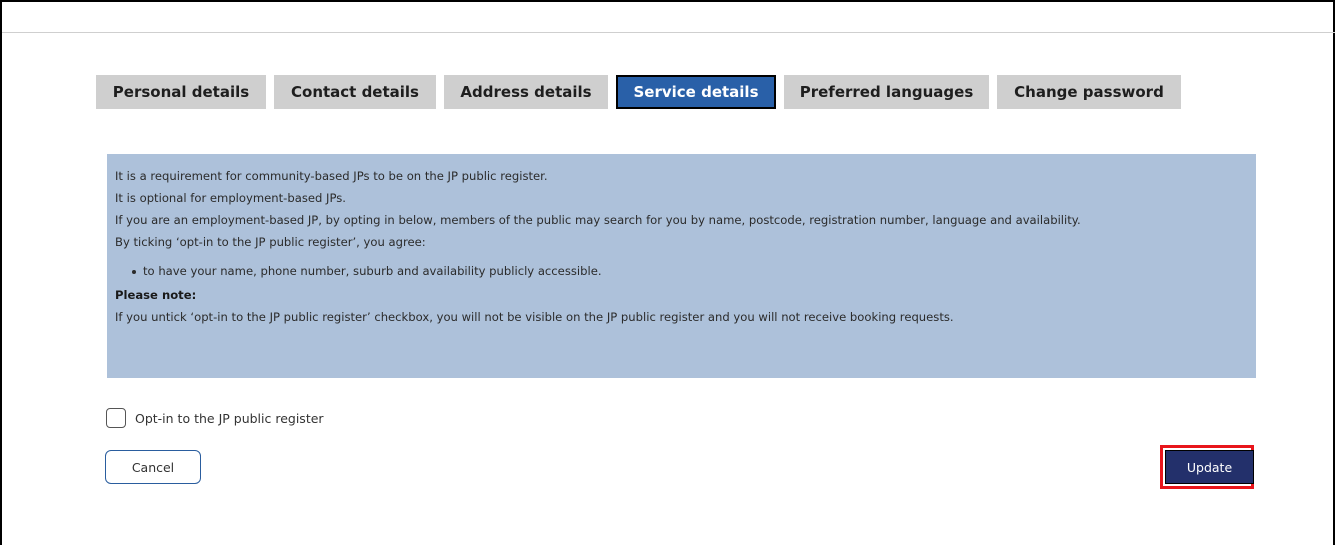  Describe the element at coordinates (526, 92) in the screenshot. I see `tab-address-details: Address details` at that location.